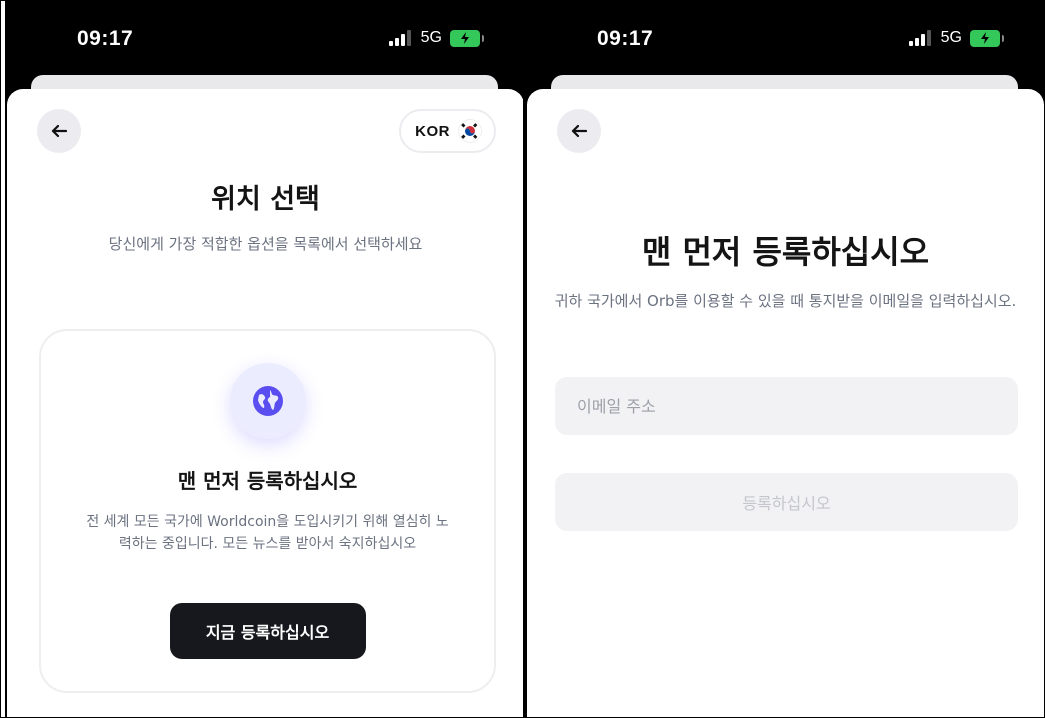 The width and height of the screenshot is (1045, 718). Describe the element at coordinates (786, 502) in the screenshot. I see `register-button: 등록하십시오` at that location.